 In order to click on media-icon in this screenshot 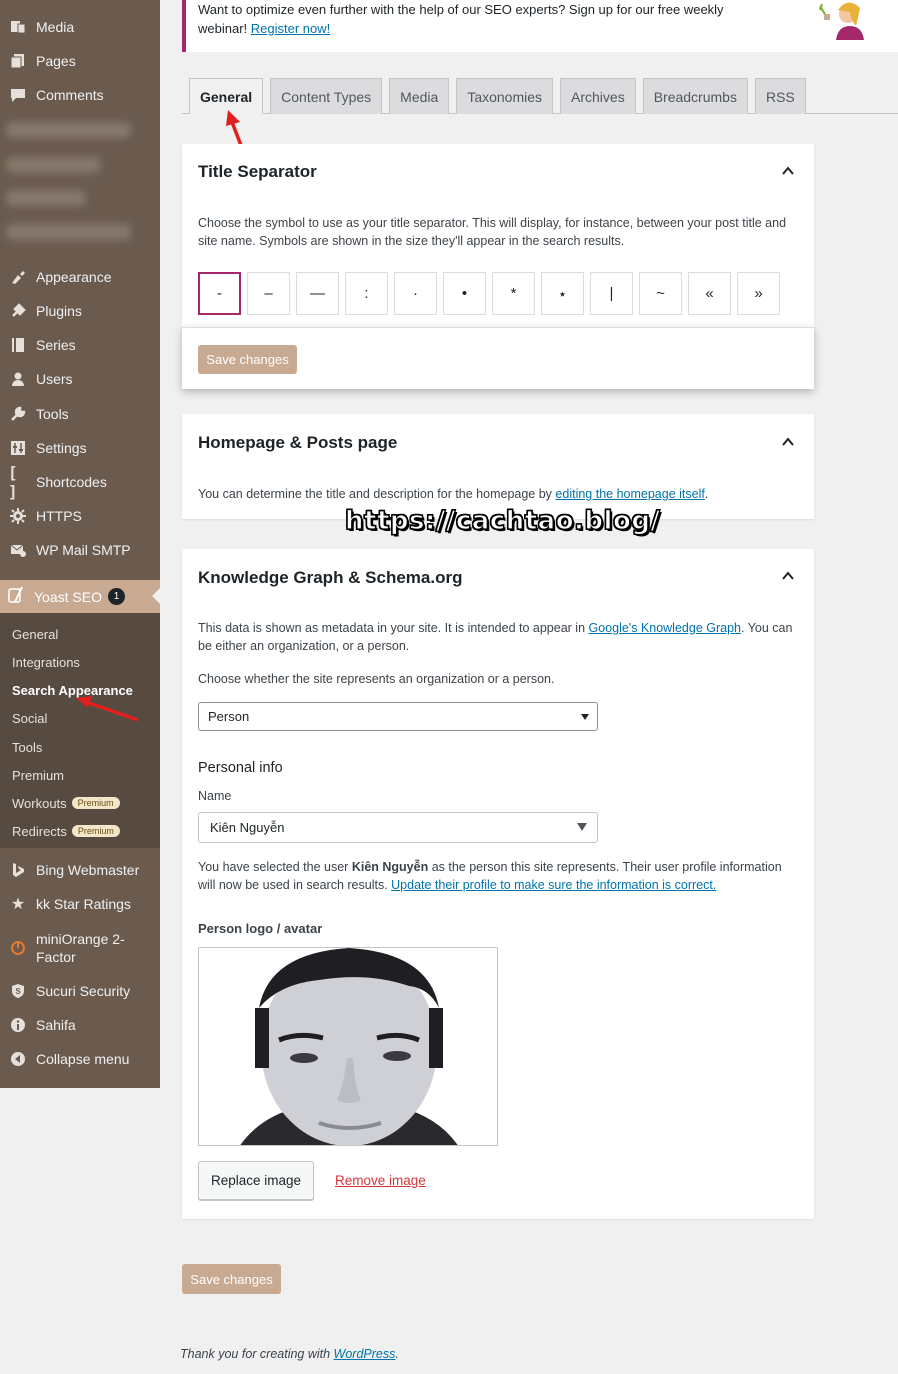, I will do `click(18, 27)`.